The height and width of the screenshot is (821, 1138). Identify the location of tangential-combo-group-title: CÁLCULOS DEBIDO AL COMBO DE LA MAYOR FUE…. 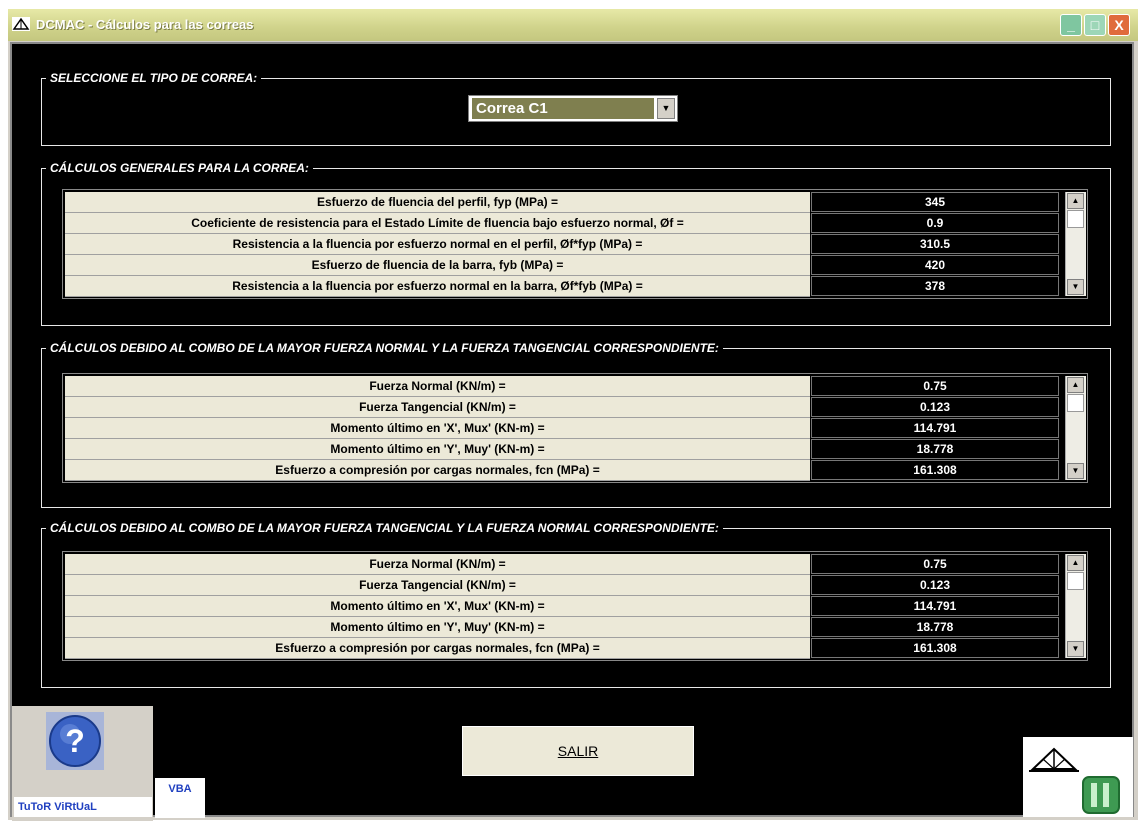
(384, 528).